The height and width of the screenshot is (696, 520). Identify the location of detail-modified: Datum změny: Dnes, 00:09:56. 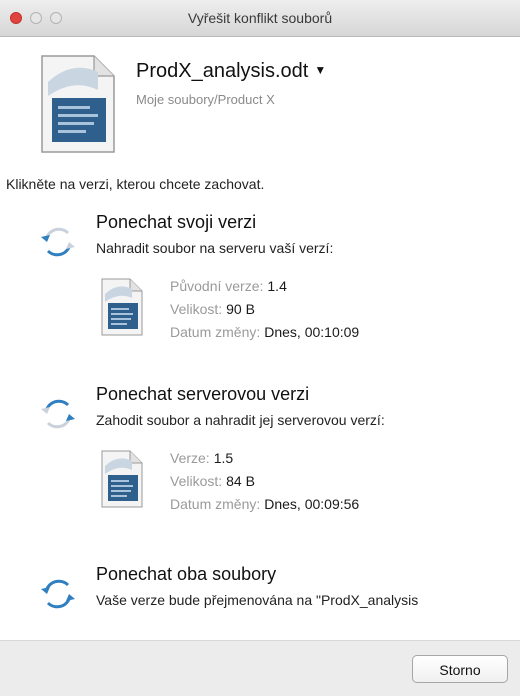
(265, 504).